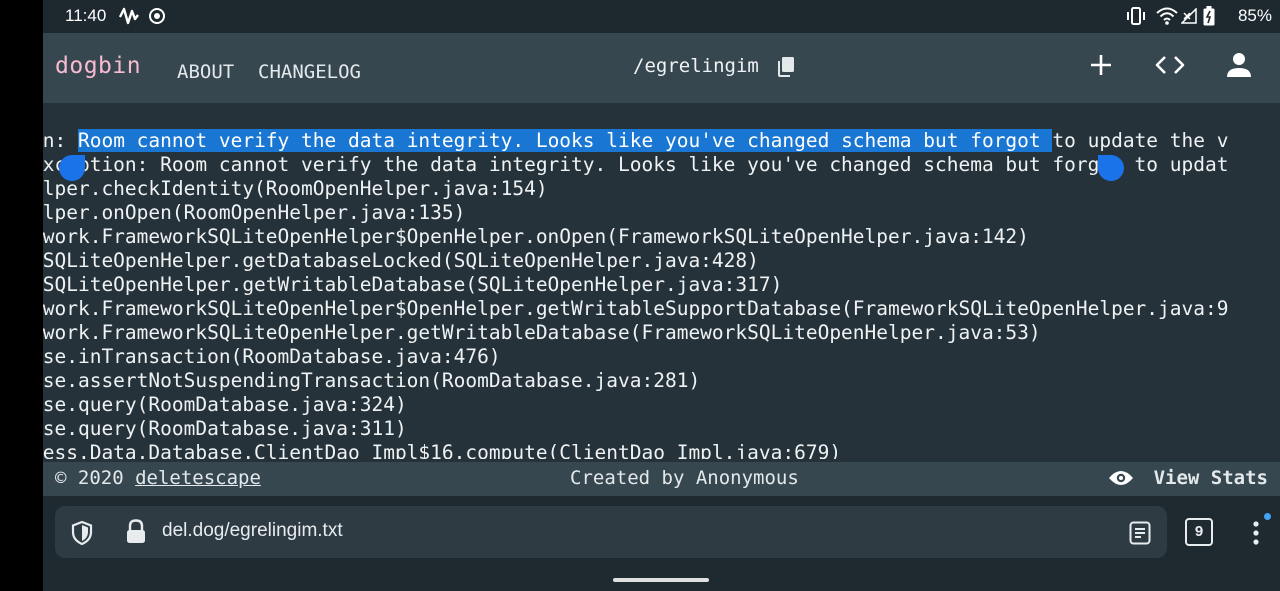  Describe the element at coordinates (252, 531) in the screenshot. I see `url-text: del.dog/egrelingim.txt` at that location.